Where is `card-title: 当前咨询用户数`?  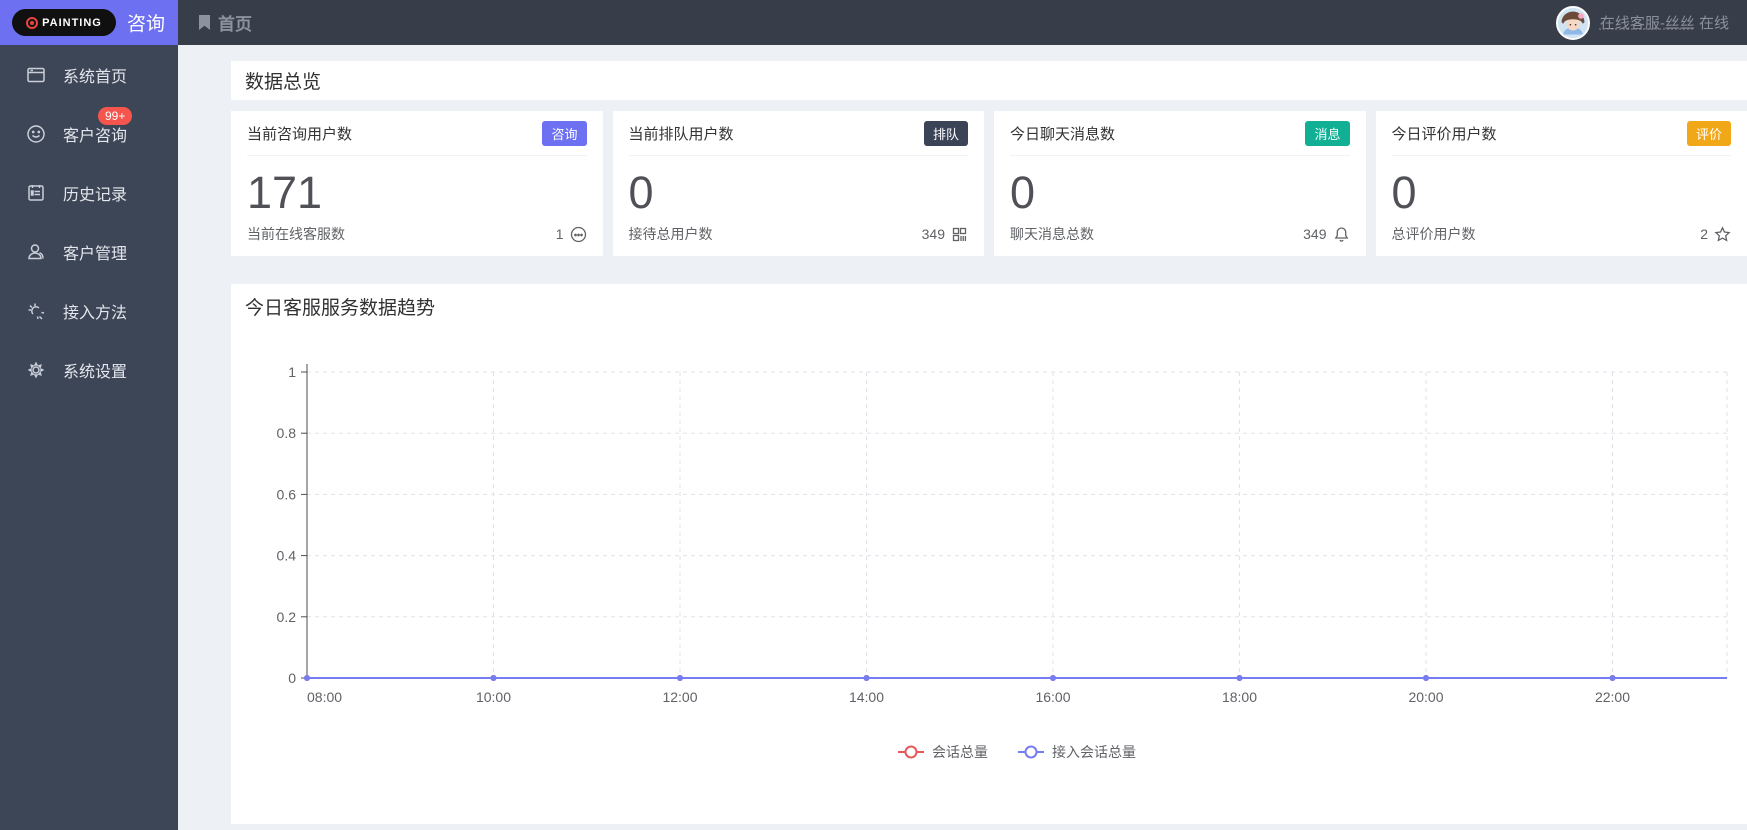 card-title: 当前咨询用户数 is located at coordinates (300, 134).